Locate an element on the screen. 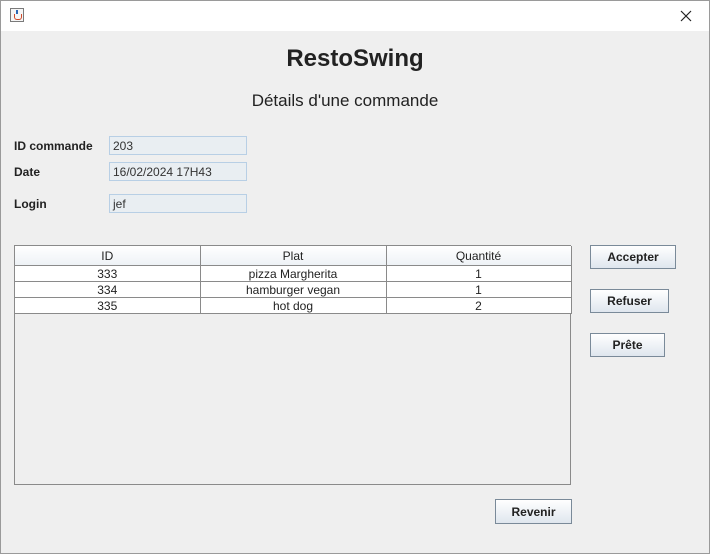  login-label: Login is located at coordinates (30, 204).